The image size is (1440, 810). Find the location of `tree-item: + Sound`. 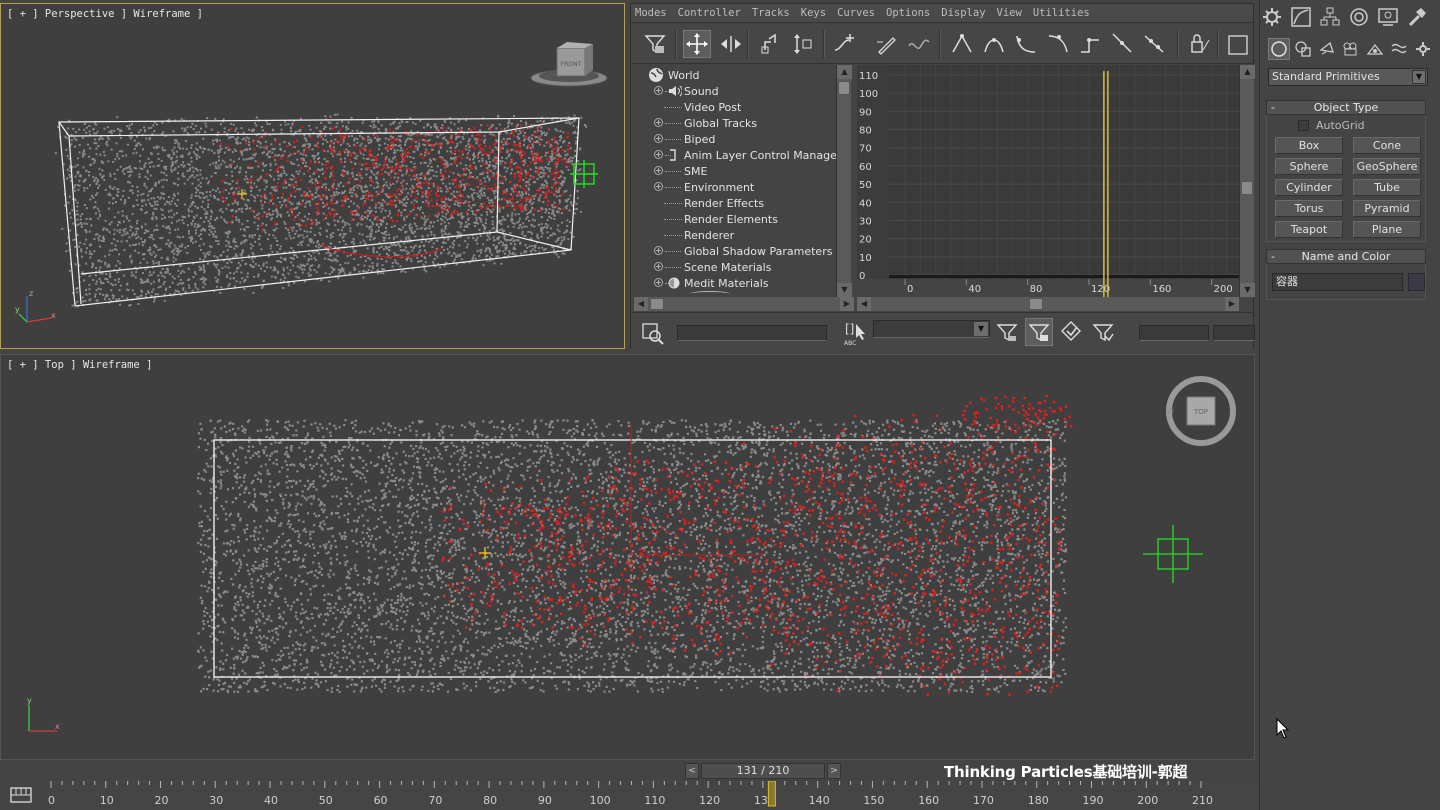

tree-item: + Sound is located at coordinates (734, 91).